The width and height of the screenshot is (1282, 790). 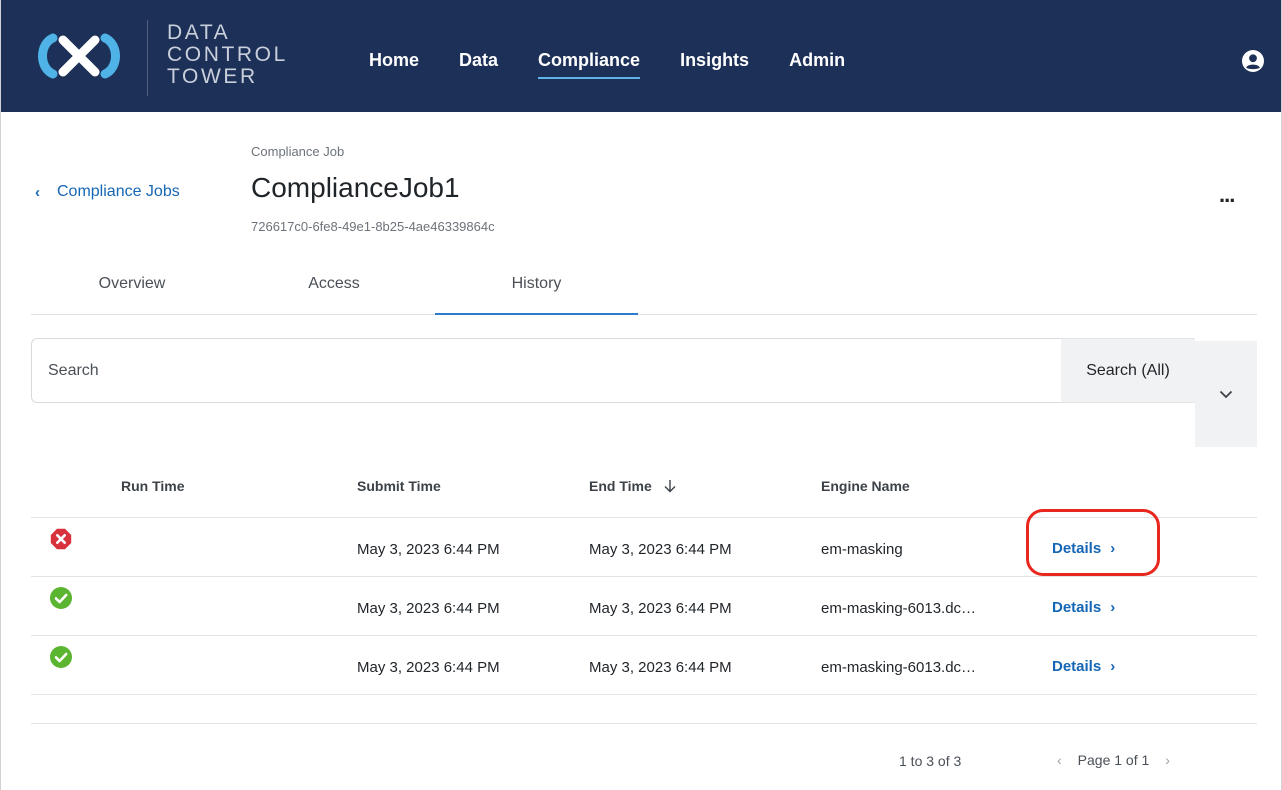 What do you see at coordinates (930, 761) in the screenshot?
I see `pagination-range: 1 to 3 of 3` at bounding box center [930, 761].